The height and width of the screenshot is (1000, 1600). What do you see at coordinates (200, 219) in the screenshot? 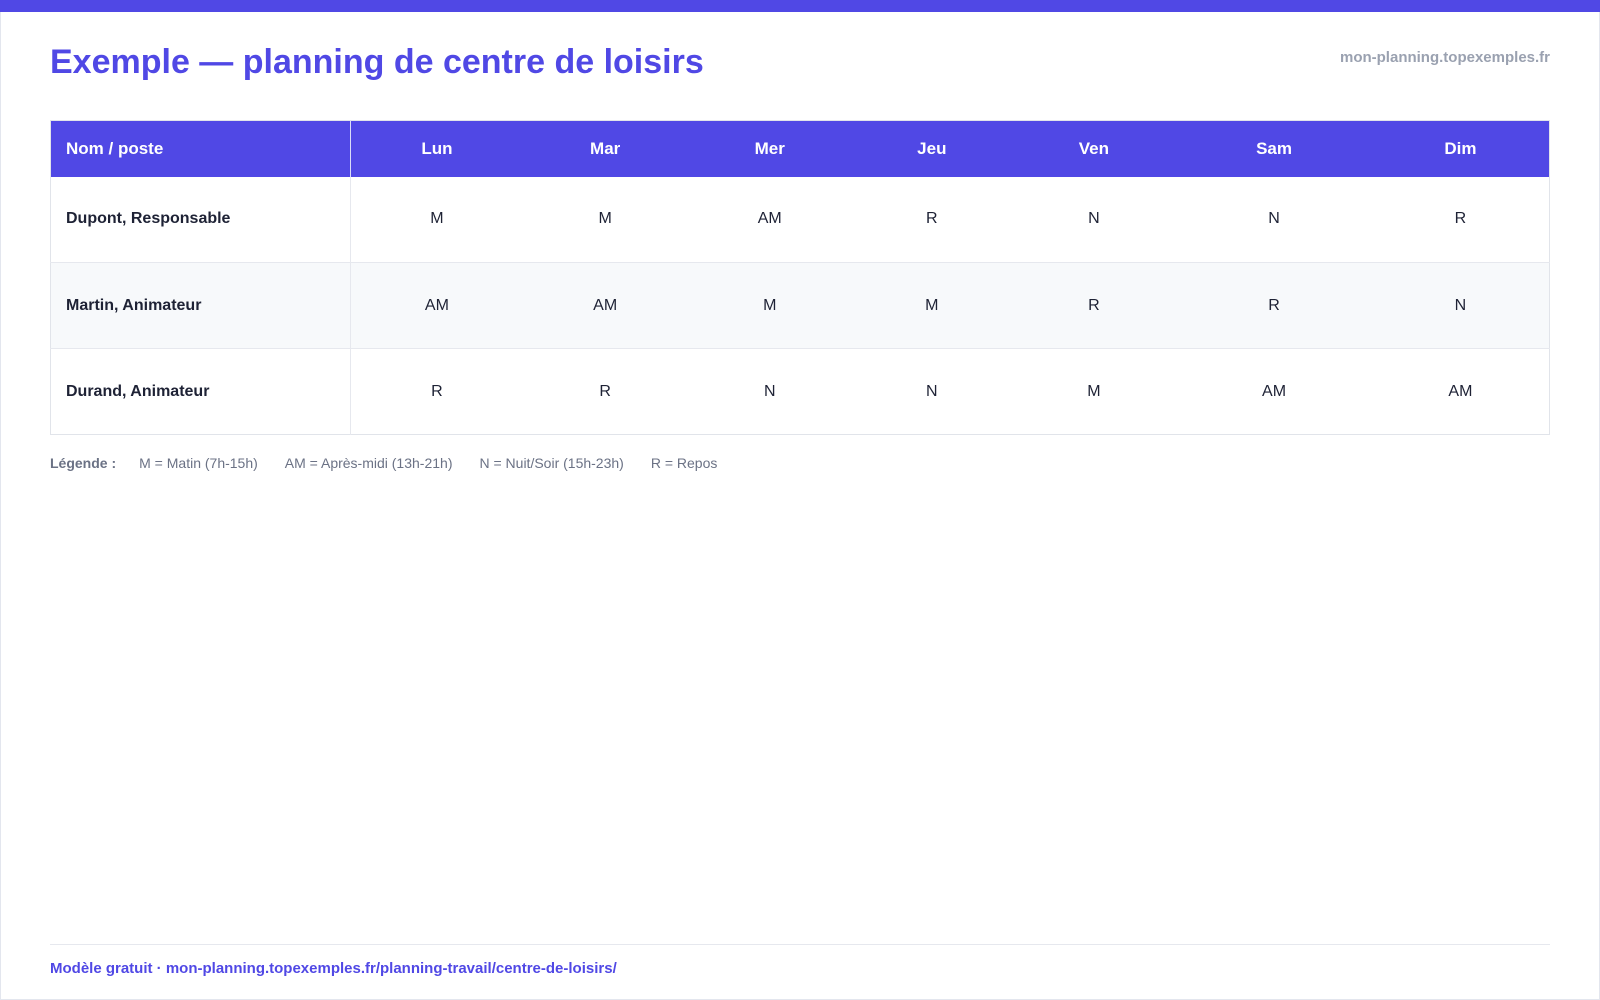
I see `employee-name: Dupont, Responsable` at bounding box center [200, 219].